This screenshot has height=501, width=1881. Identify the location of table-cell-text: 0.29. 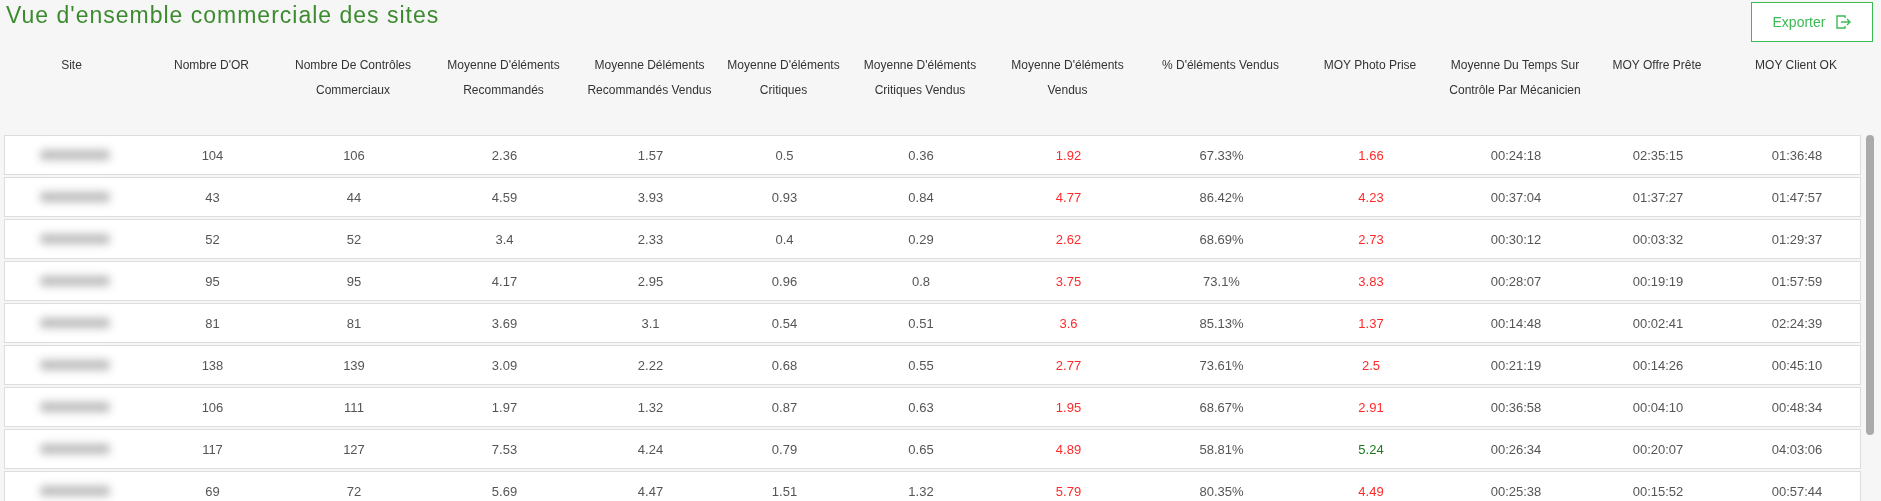
(921, 239).